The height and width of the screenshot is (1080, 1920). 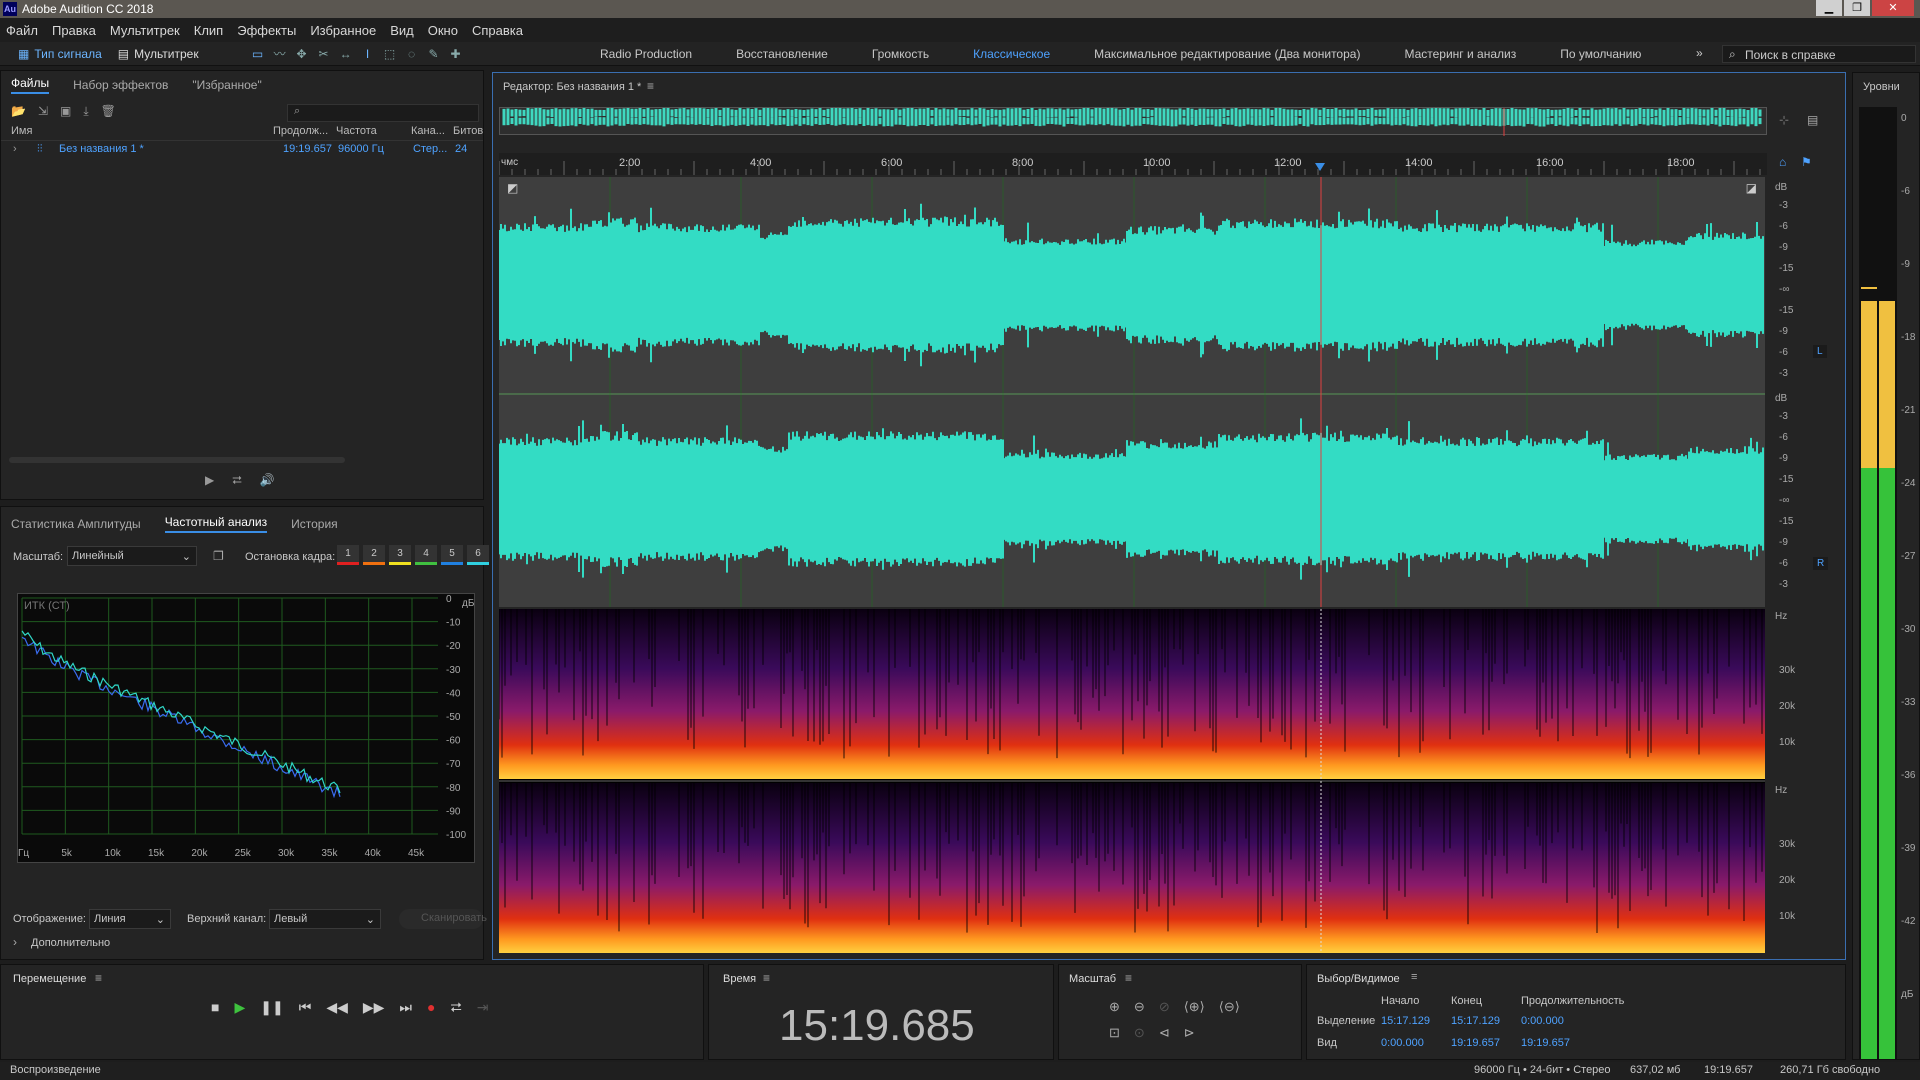 I want to click on panel-options-icon: ▤, so click(x=1812, y=120).